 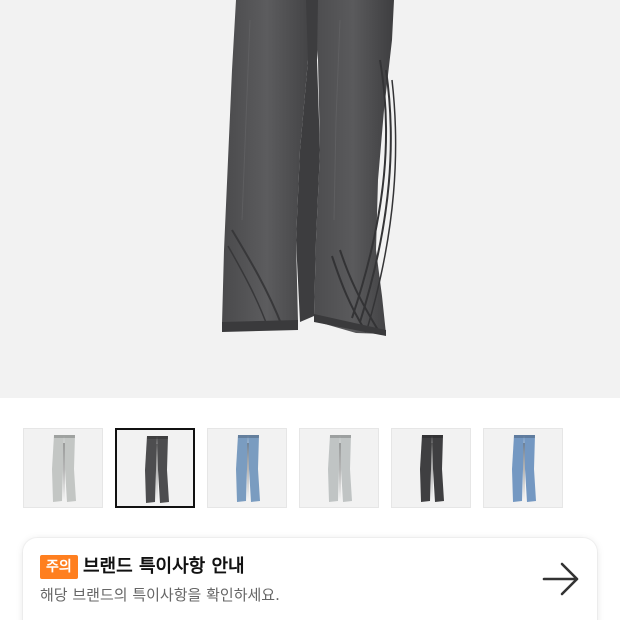 I want to click on notice-title: 브랜드 특이사항 안내, so click(x=164, y=566).